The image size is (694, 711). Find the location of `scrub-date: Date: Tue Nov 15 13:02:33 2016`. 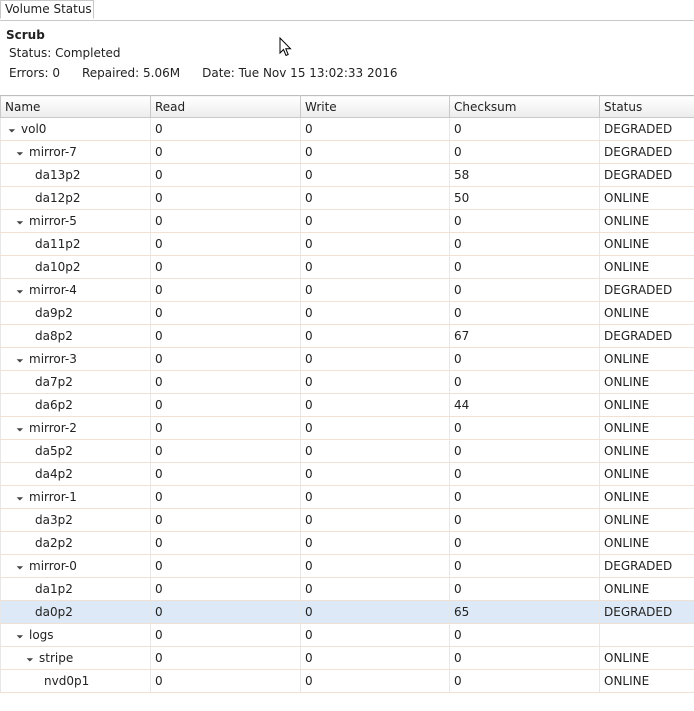

scrub-date: Date: Tue Nov 15 13:02:33 2016 is located at coordinates (300, 73).